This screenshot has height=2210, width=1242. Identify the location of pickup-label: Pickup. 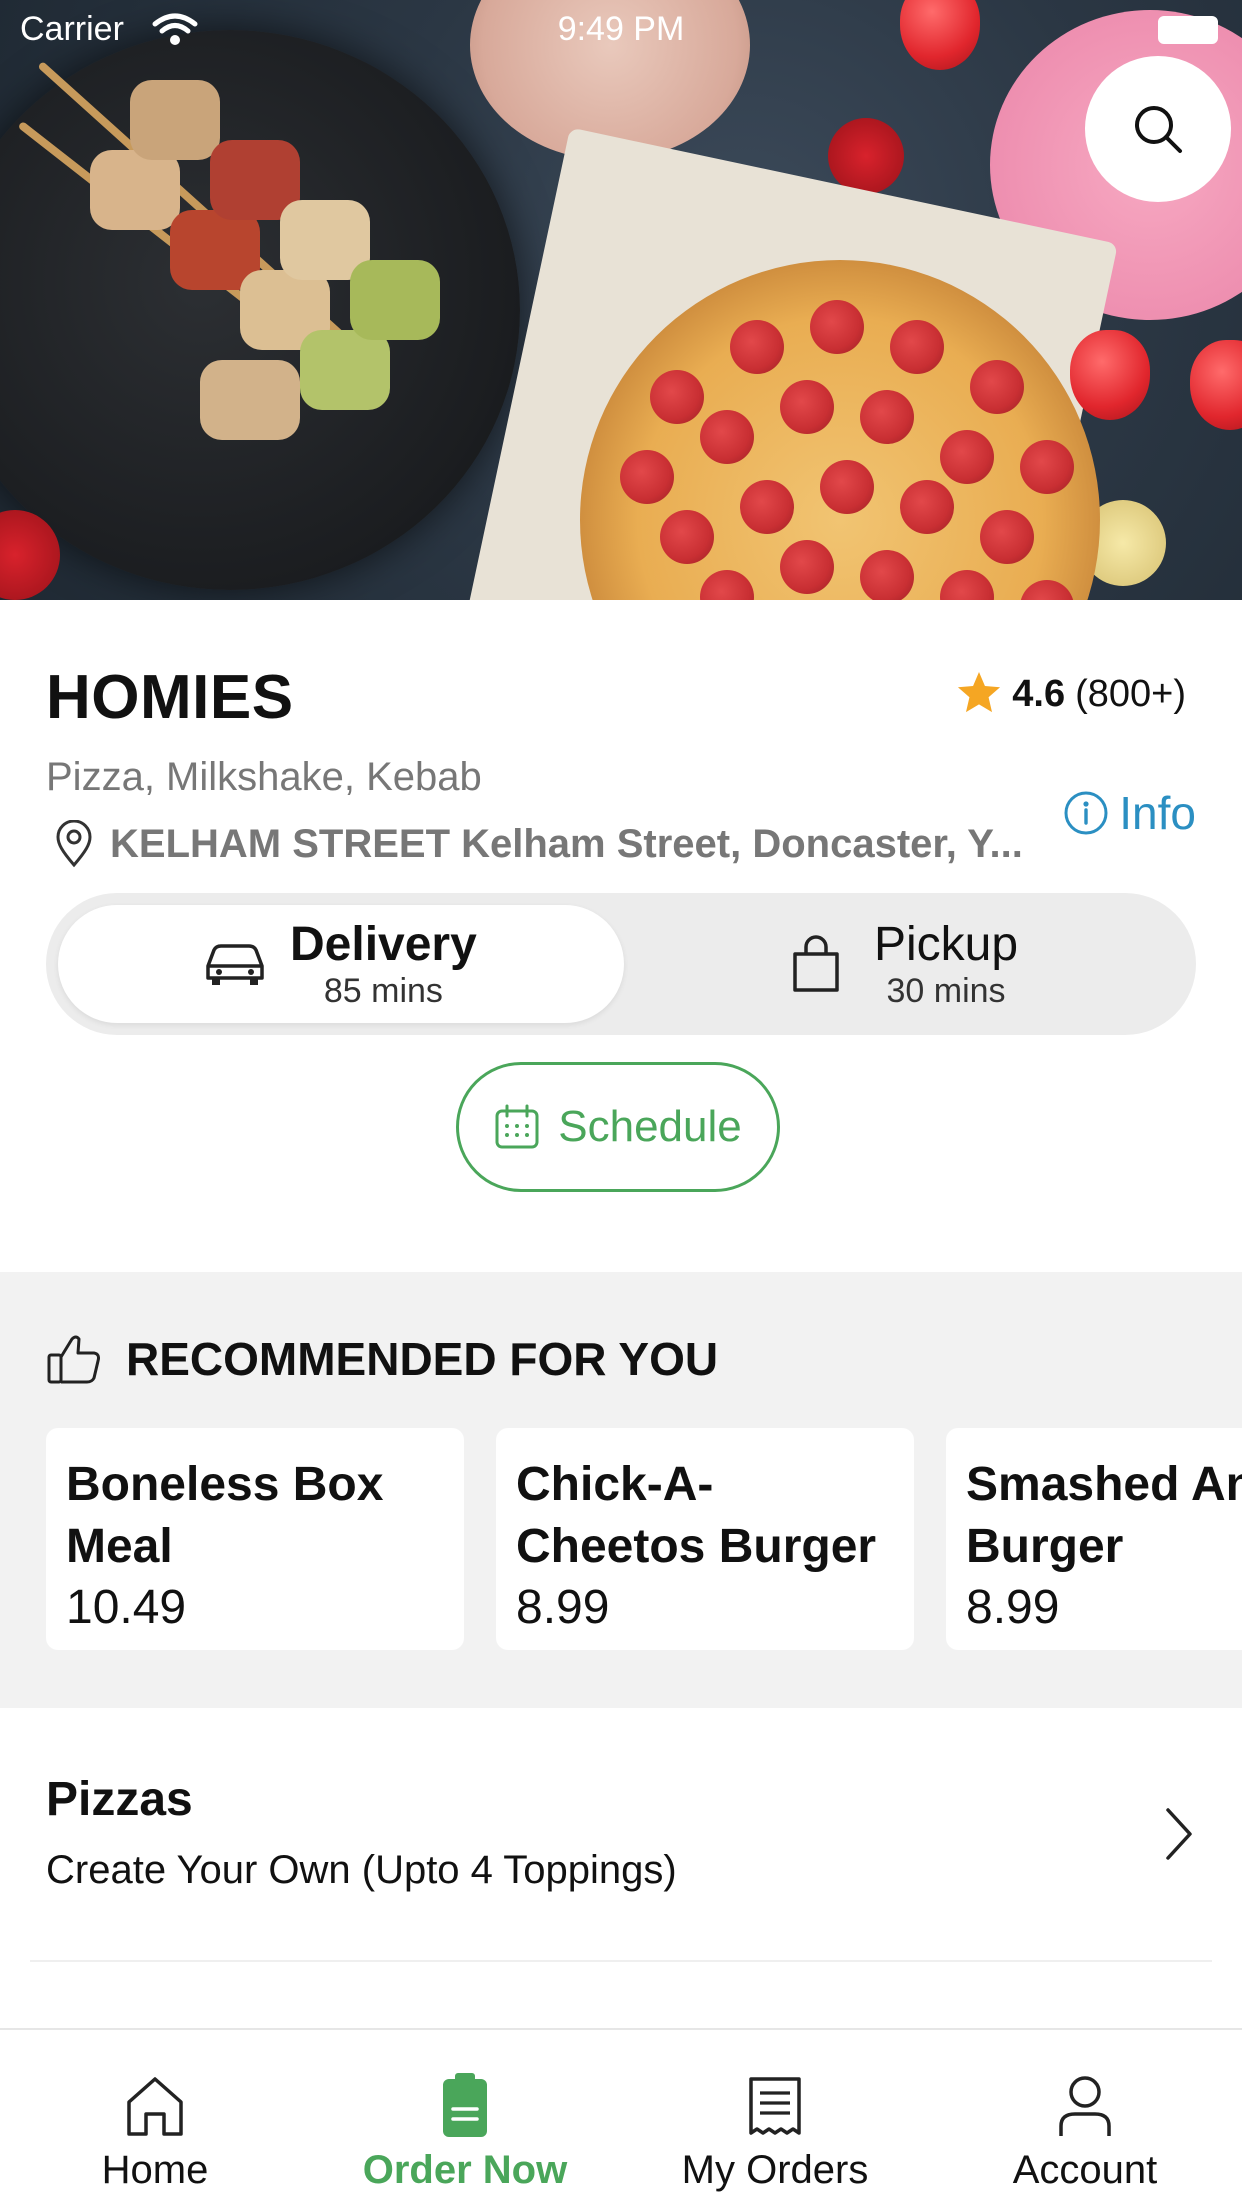
(946, 944).